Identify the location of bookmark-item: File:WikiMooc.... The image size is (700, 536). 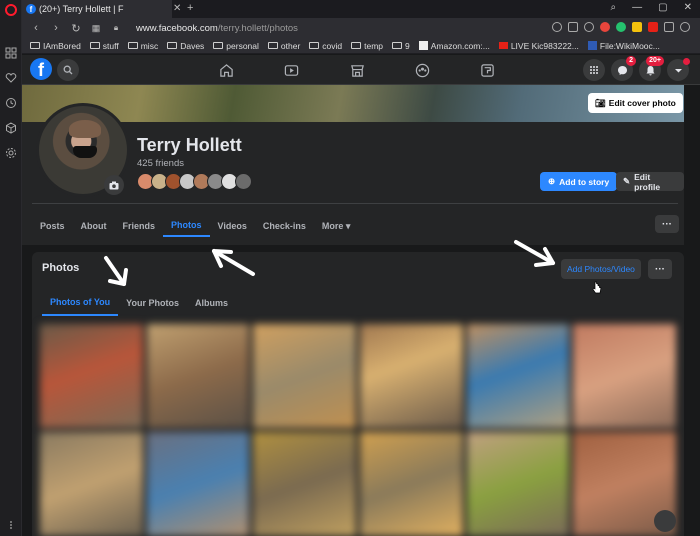
(623, 46).